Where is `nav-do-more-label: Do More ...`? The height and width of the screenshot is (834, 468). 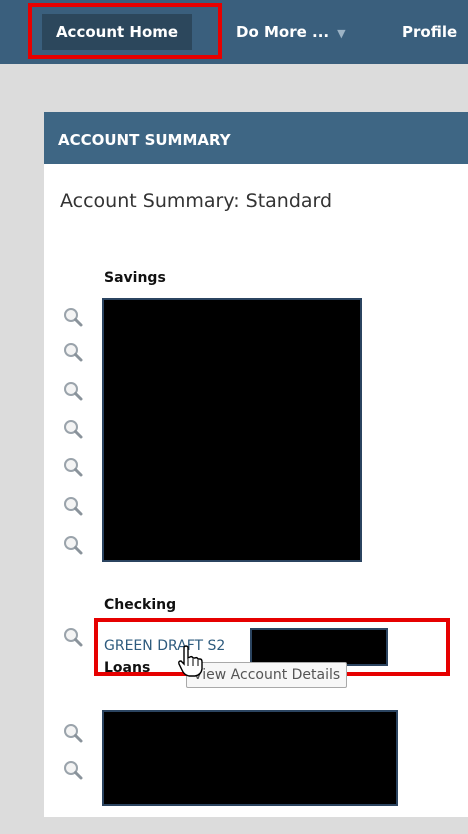 nav-do-more-label: Do More ... is located at coordinates (283, 32).